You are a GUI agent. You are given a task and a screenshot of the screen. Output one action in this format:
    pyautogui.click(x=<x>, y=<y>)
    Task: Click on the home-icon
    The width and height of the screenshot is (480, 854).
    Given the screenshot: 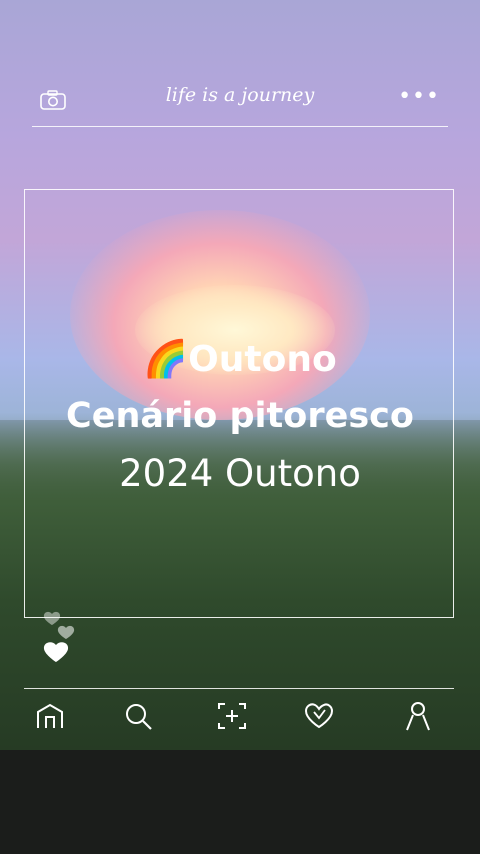 What is the action you would take?
    pyautogui.click(x=50, y=716)
    